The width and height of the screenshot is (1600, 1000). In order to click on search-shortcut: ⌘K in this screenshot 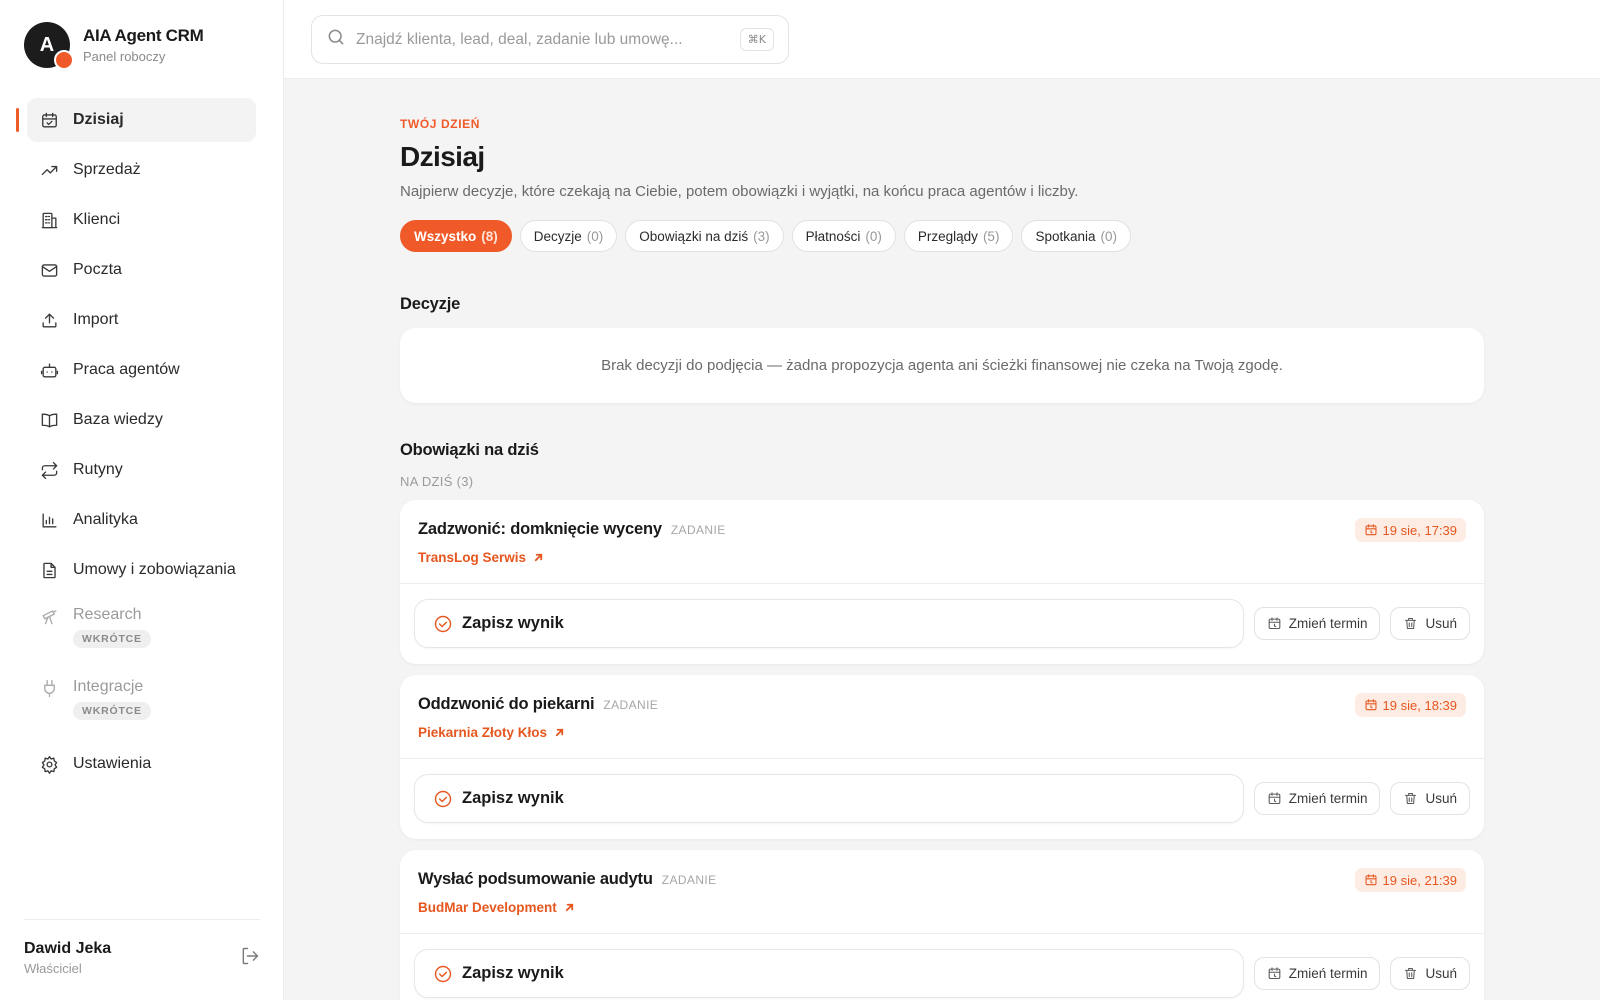, I will do `click(756, 39)`.